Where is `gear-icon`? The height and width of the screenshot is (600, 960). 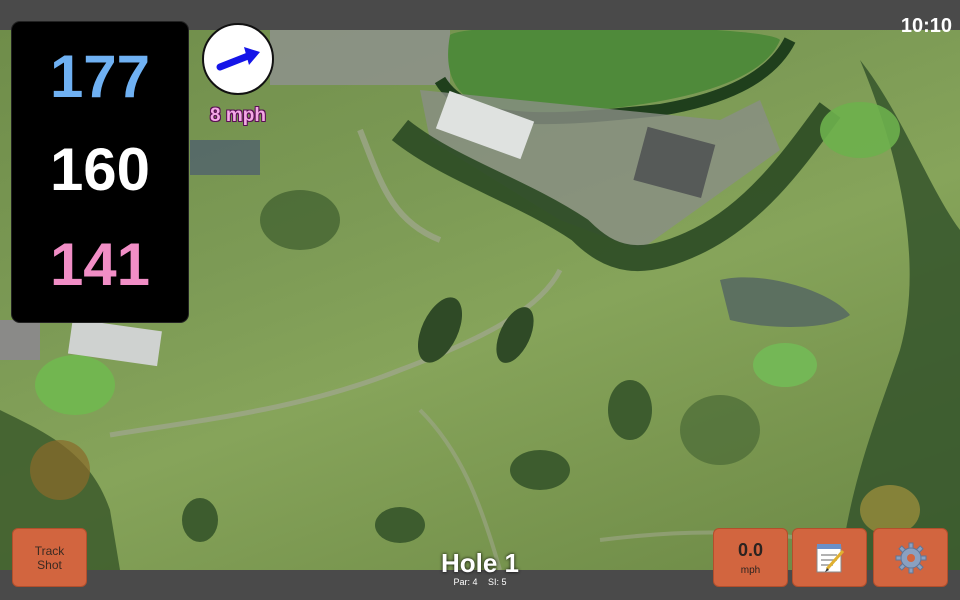
gear-icon is located at coordinates (910, 557).